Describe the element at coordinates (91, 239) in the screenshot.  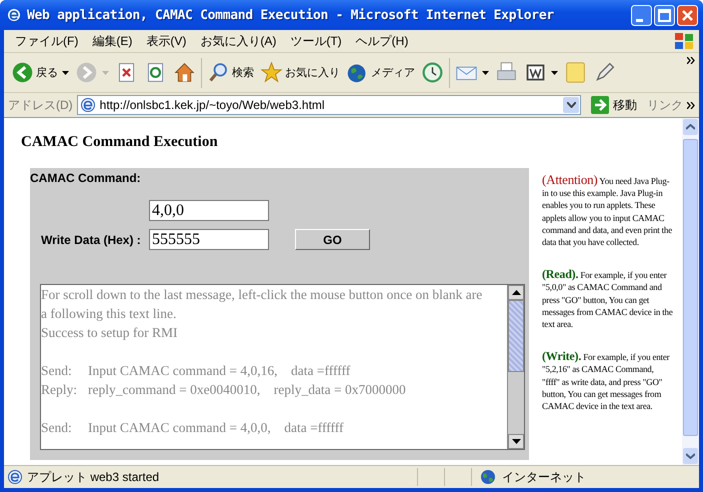
I see `write-data-label: Write Data (Hex) :` at that location.